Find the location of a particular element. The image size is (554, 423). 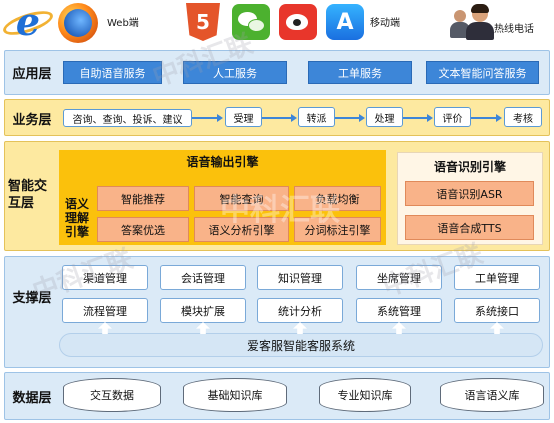

data-store-professional-kb: 专业知识库 is located at coordinates (365, 395).